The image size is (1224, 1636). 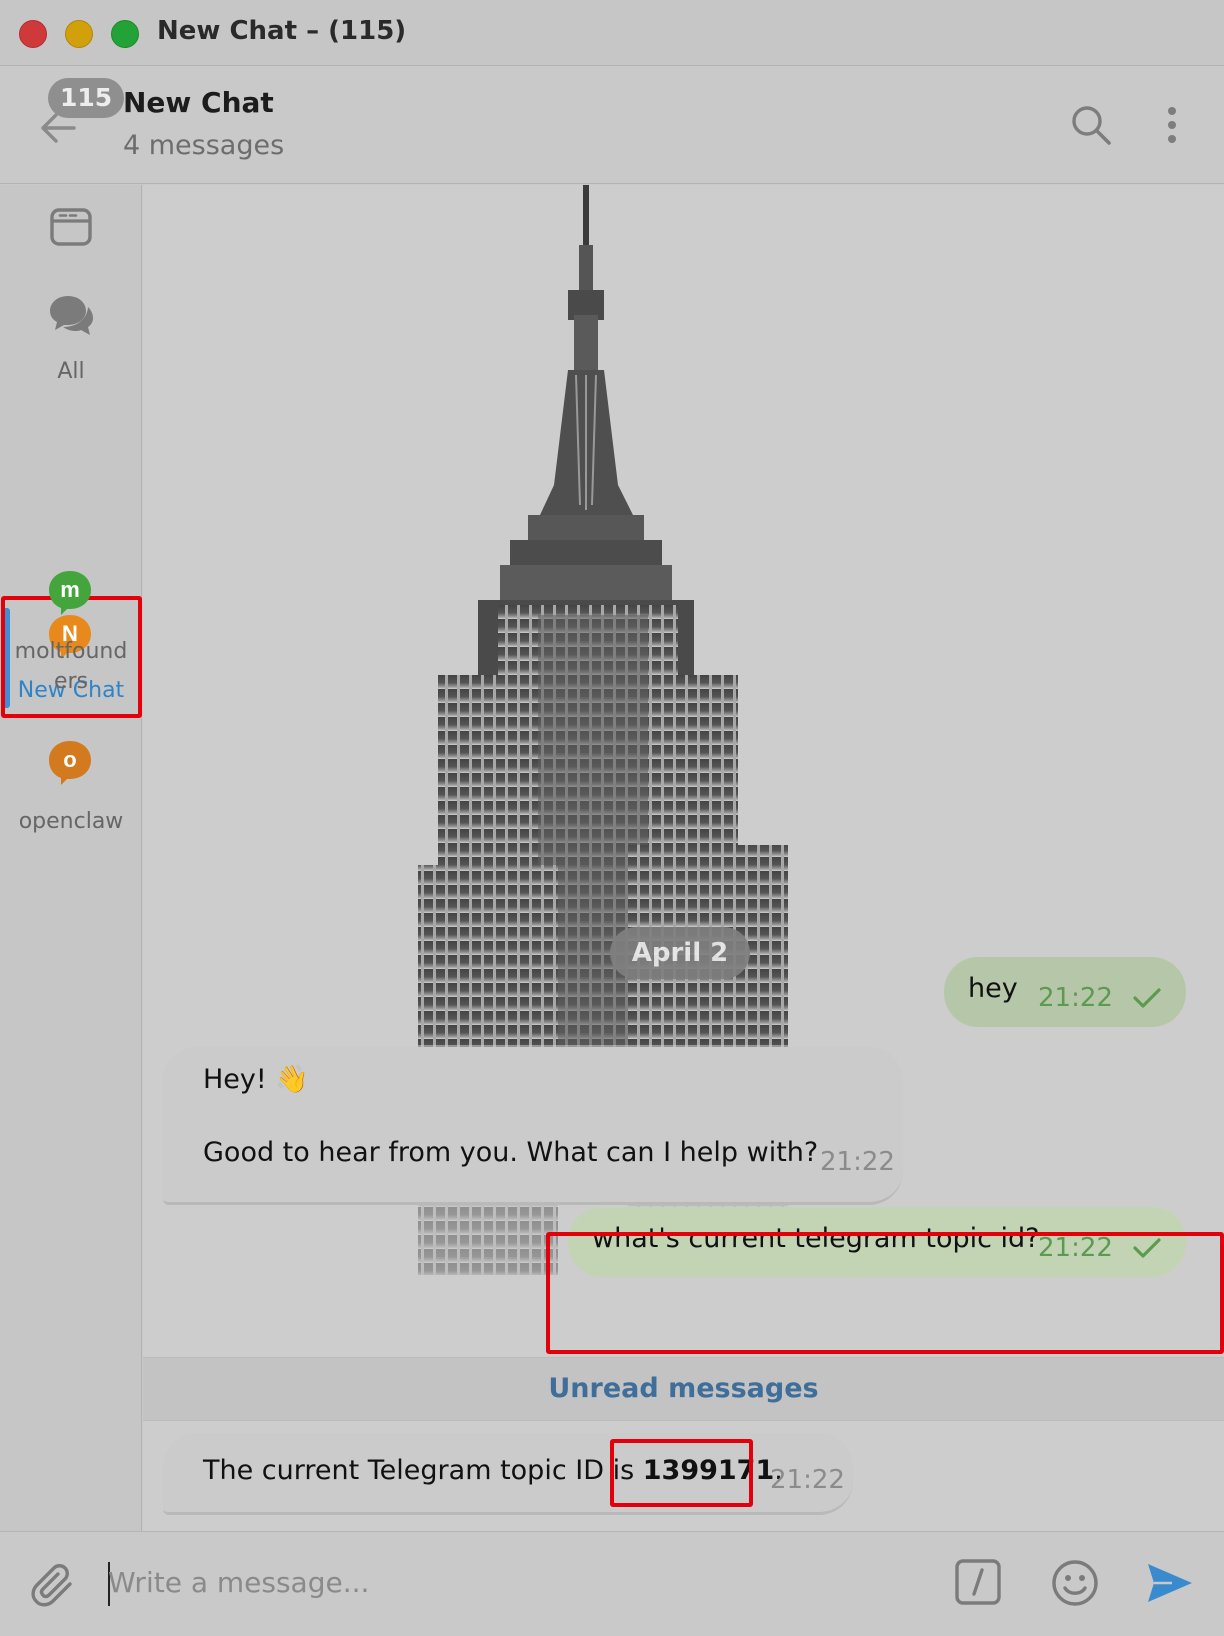 I want to click on chat-title: New Chat, so click(x=198, y=102).